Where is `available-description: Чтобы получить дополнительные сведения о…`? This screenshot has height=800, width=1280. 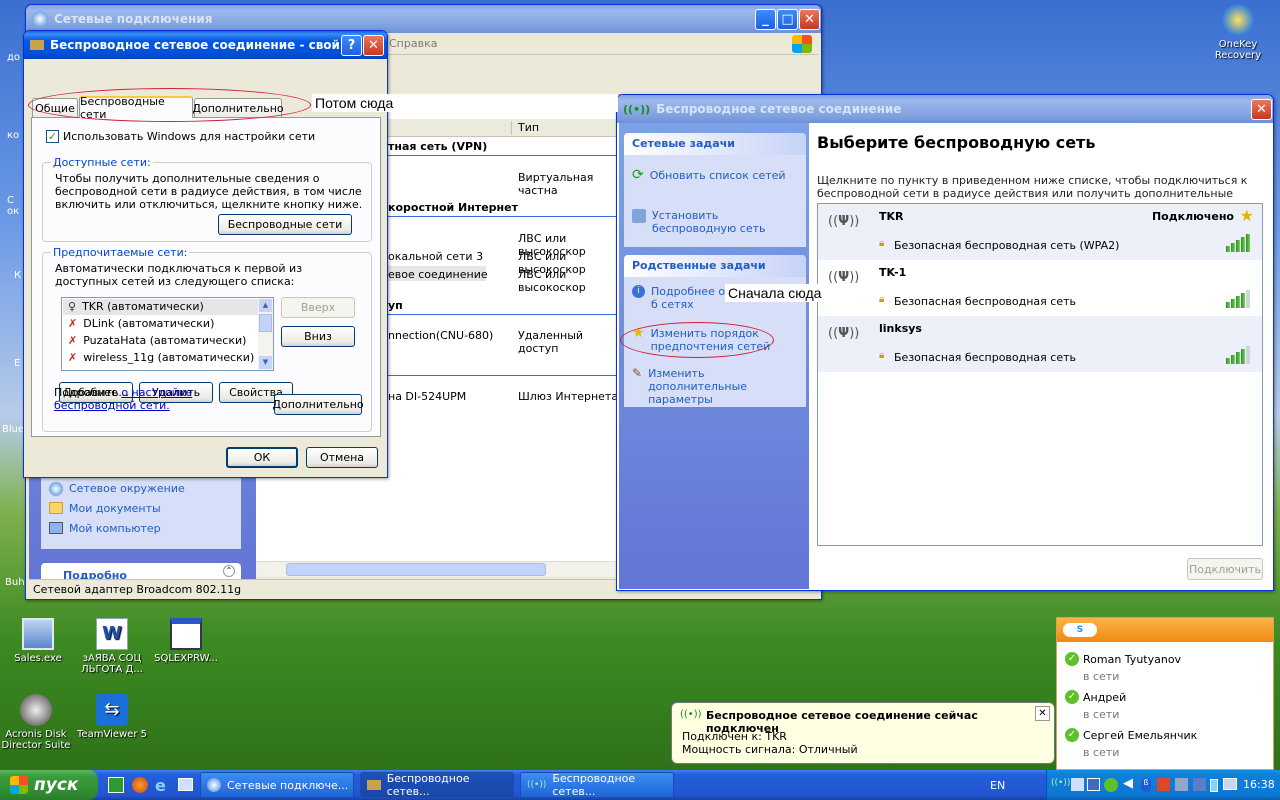 available-description: Чтобы получить дополнительные сведения о… is located at coordinates (209, 191).